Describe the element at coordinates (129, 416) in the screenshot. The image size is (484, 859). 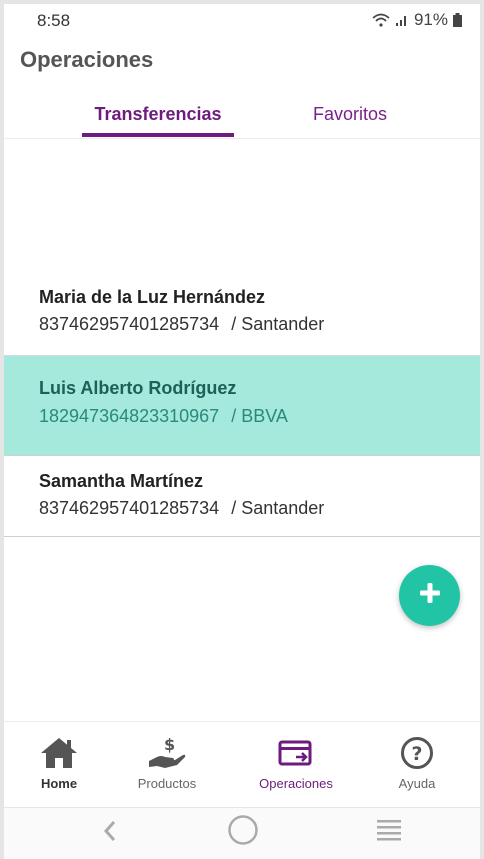
I see `contact-account: 182947364823310967` at that location.